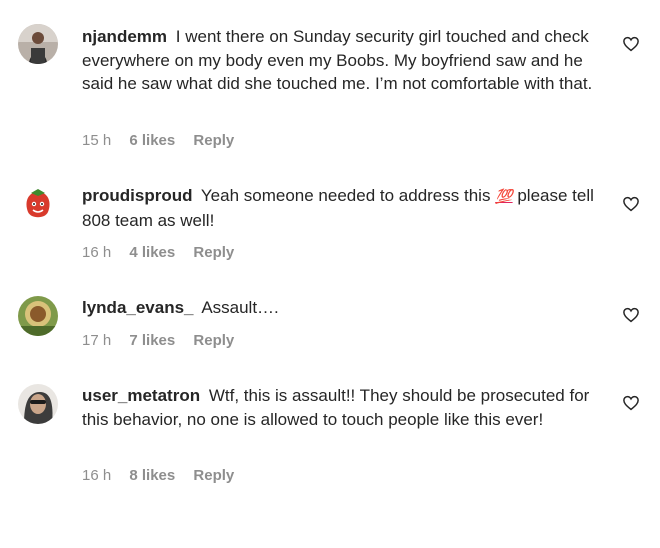 The width and height of the screenshot is (660, 548). I want to click on comment-meta: 17 h 7 likes Reply, so click(165, 340).